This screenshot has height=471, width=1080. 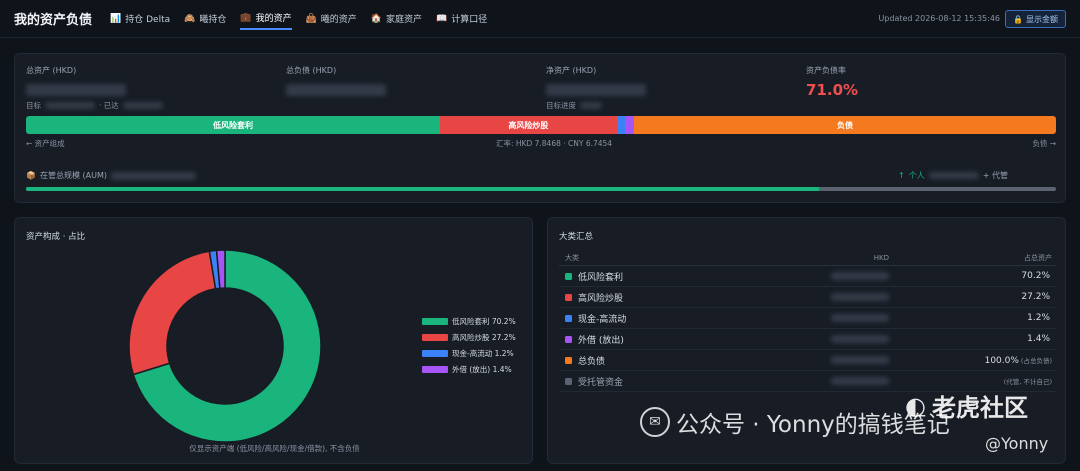 What do you see at coordinates (336, 82) in the screenshot?
I see `total-liabilities-metric: 总负债 (HKD)` at bounding box center [336, 82].